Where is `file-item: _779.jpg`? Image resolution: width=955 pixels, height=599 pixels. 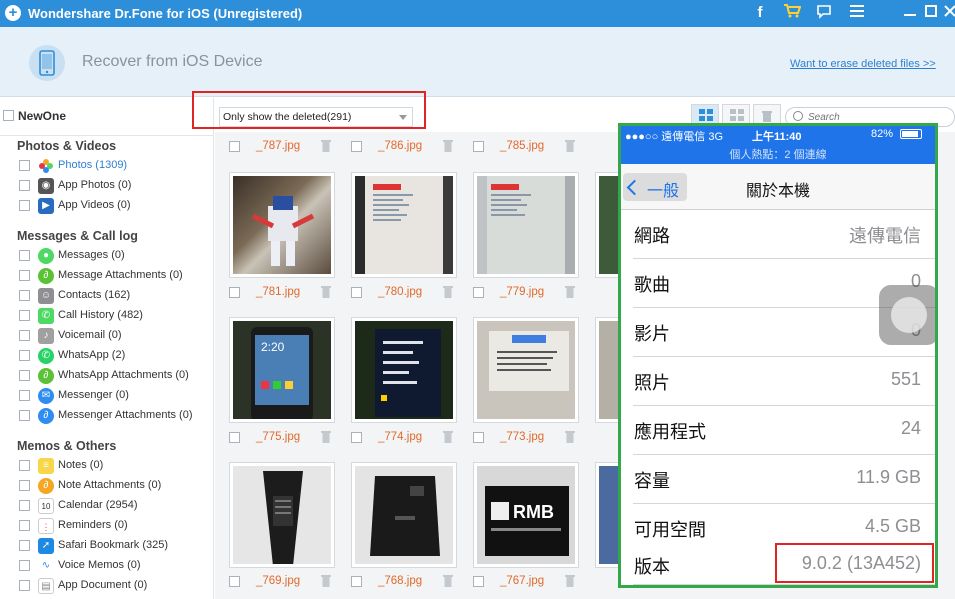
file-item: _779.jpg is located at coordinates (533, 293).